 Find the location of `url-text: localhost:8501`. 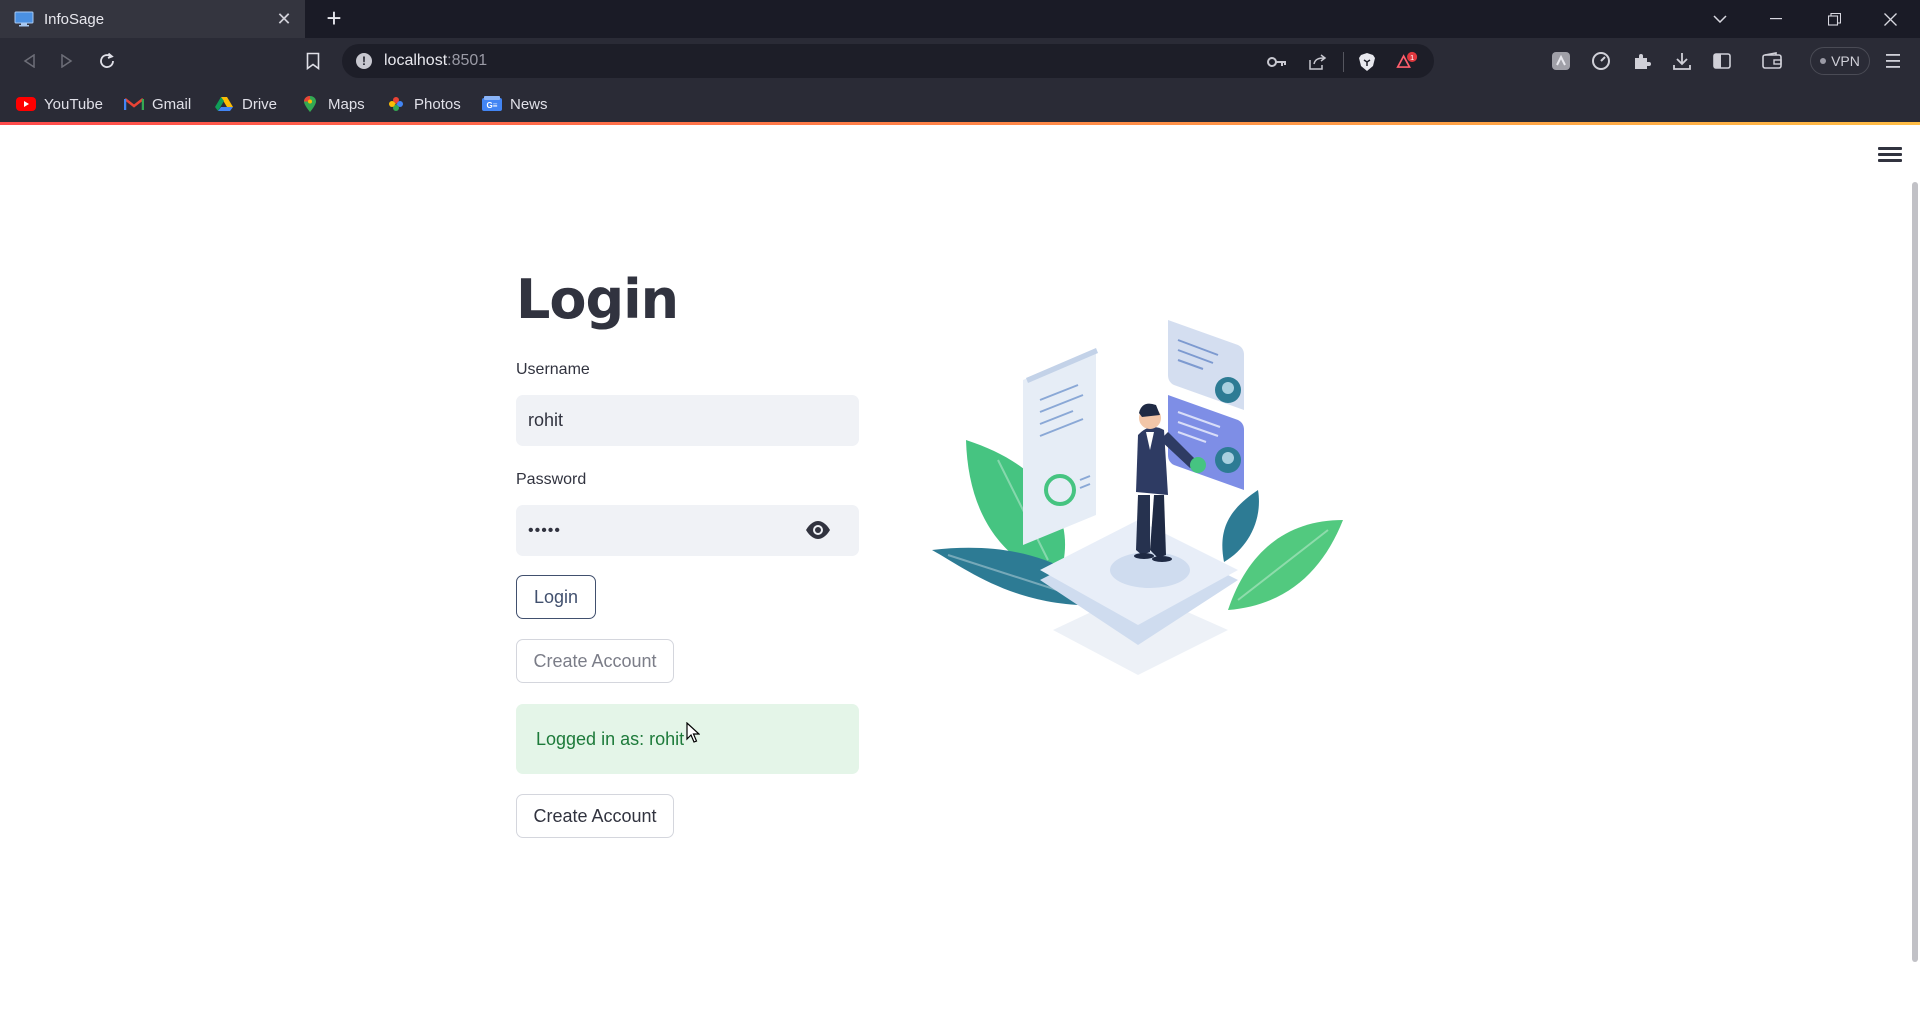

url-text: localhost:8501 is located at coordinates (436, 60).